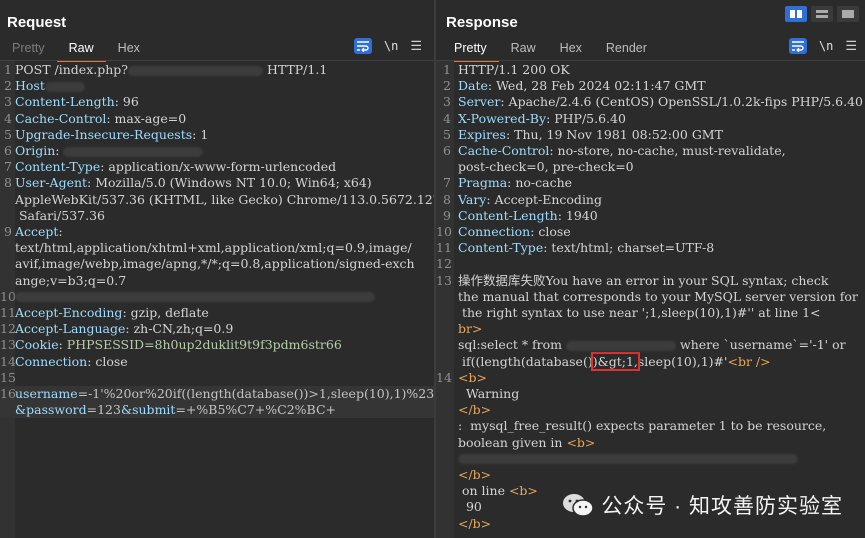  I want to click on code-line: br>, so click(470, 329).